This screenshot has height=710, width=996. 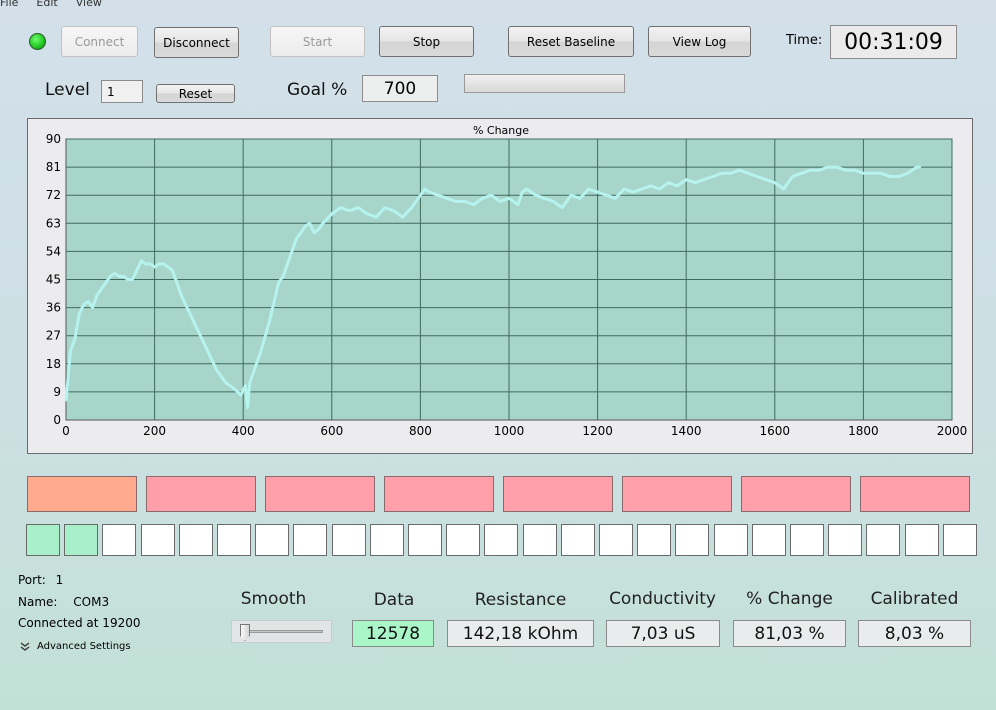 What do you see at coordinates (501, 130) in the screenshot?
I see `chart-title: % Change` at bounding box center [501, 130].